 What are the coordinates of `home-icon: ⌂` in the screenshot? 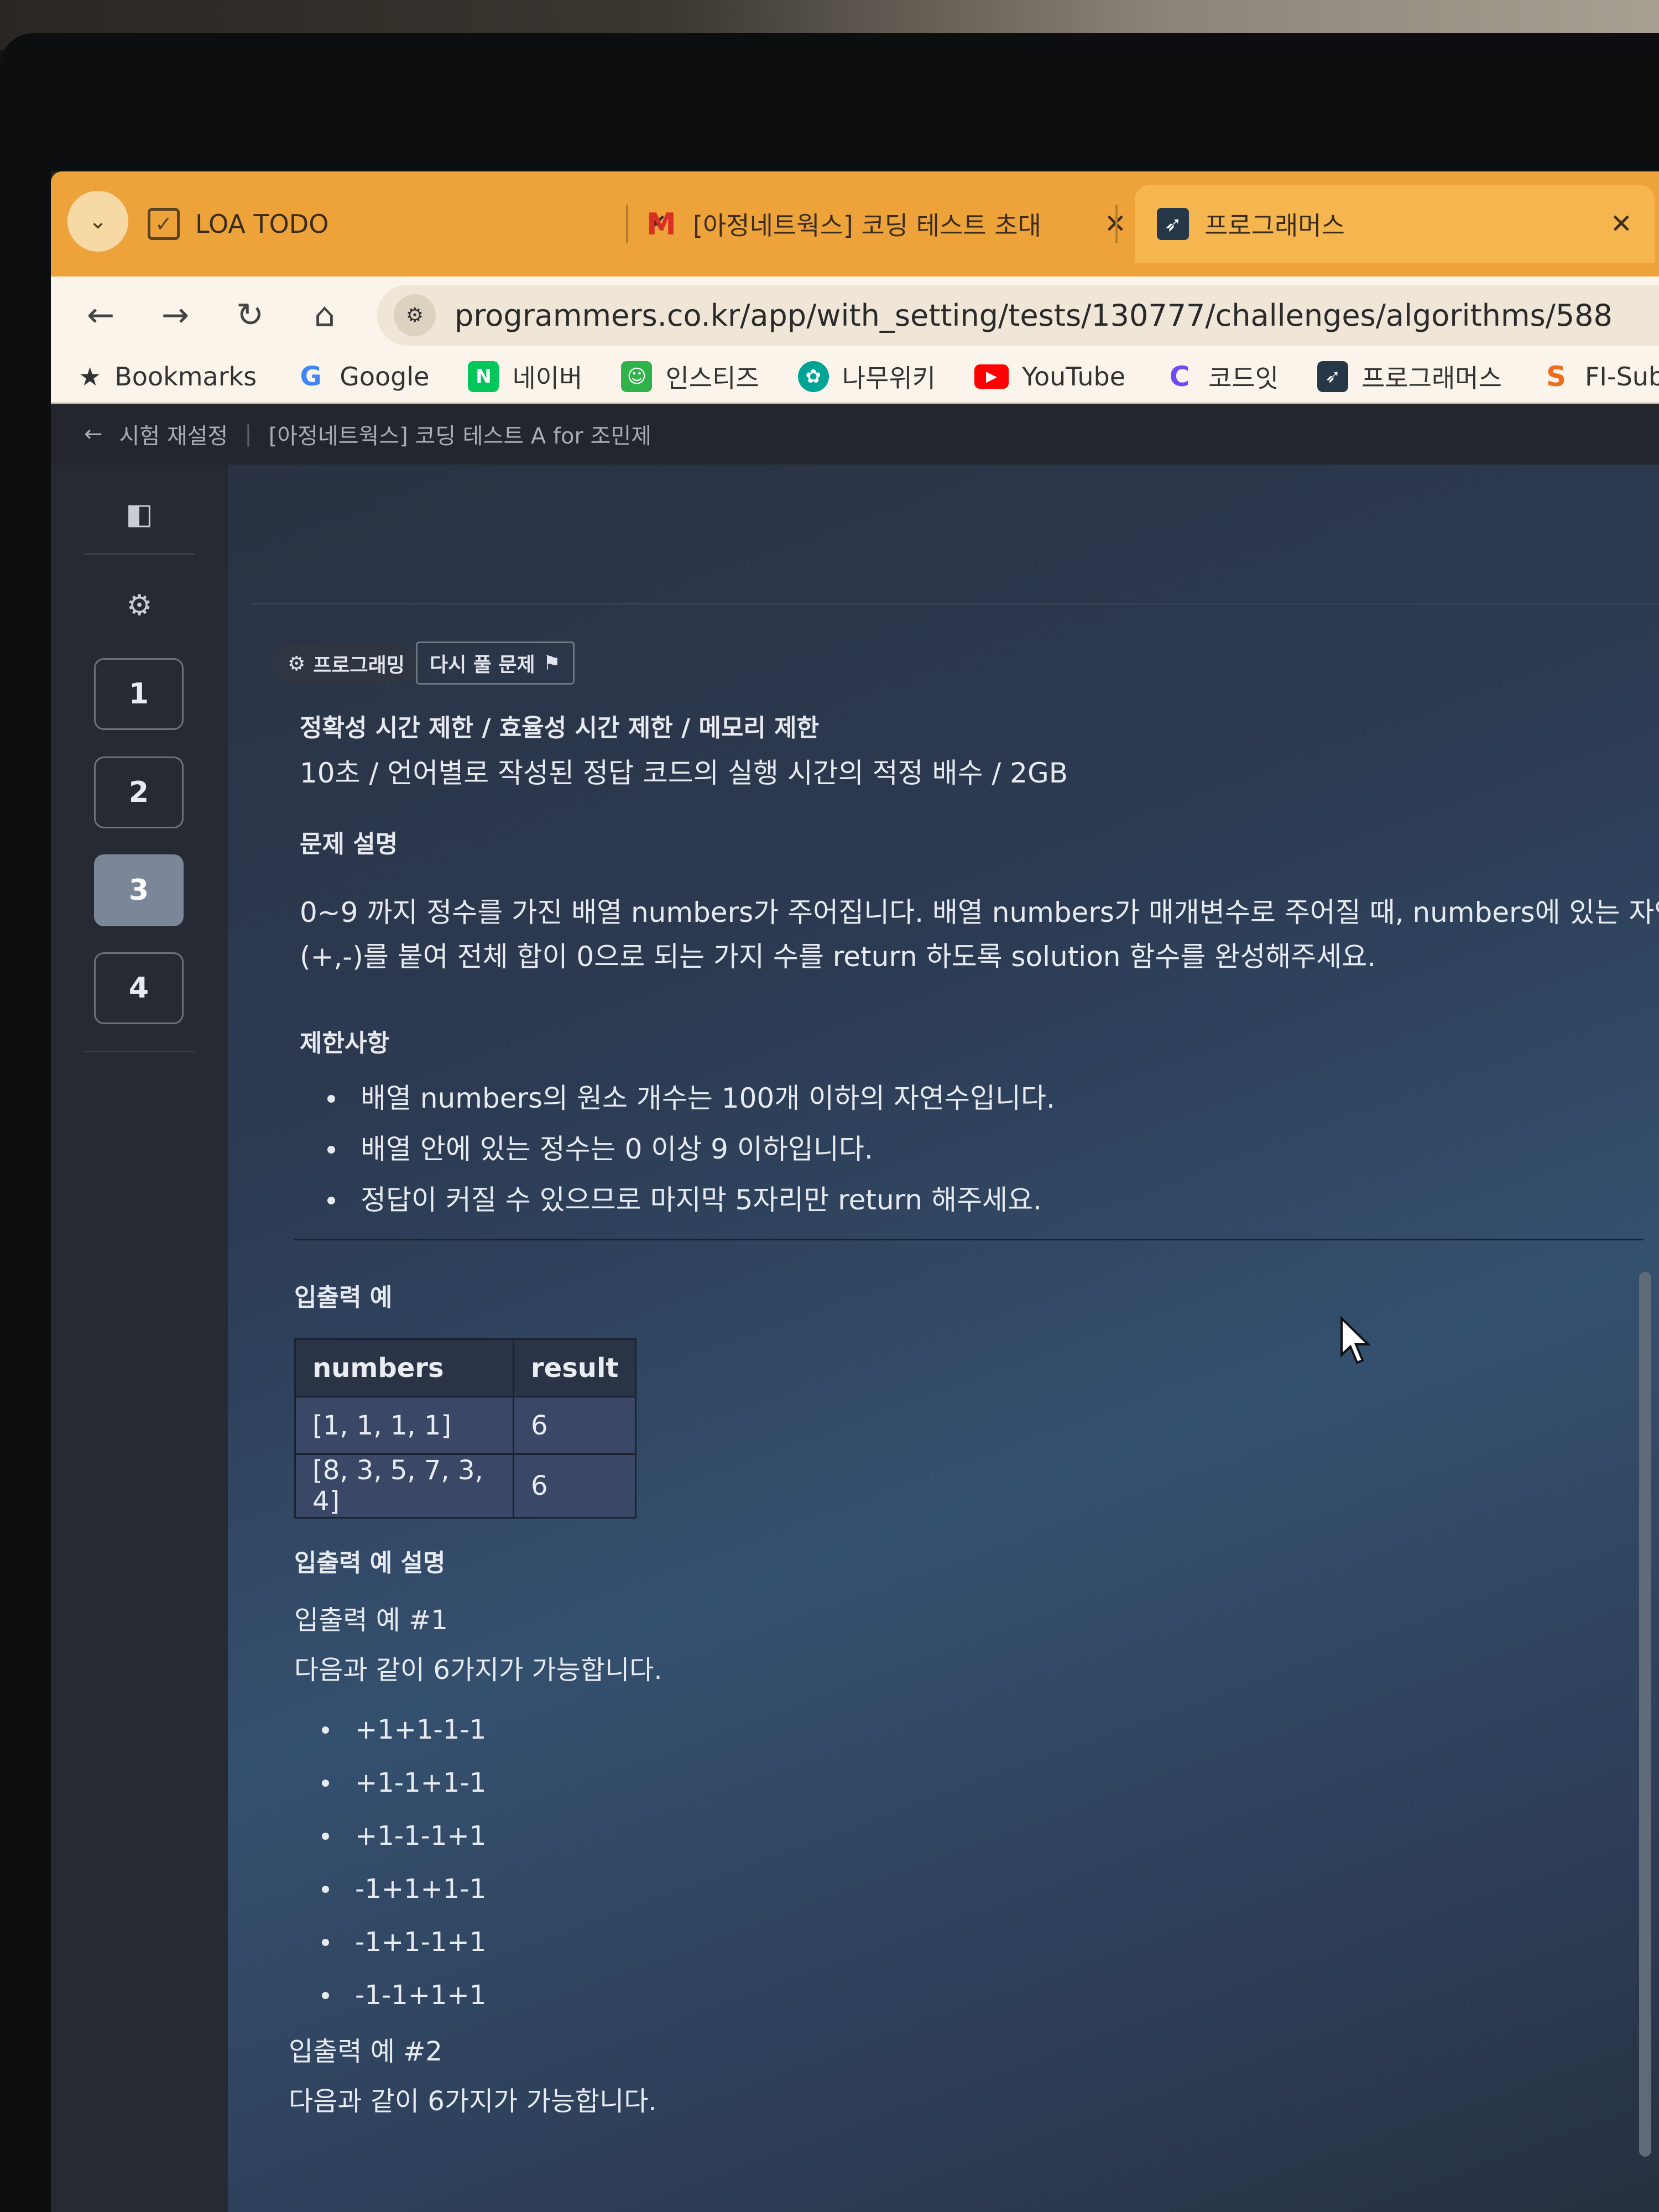 It's located at (325, 316).